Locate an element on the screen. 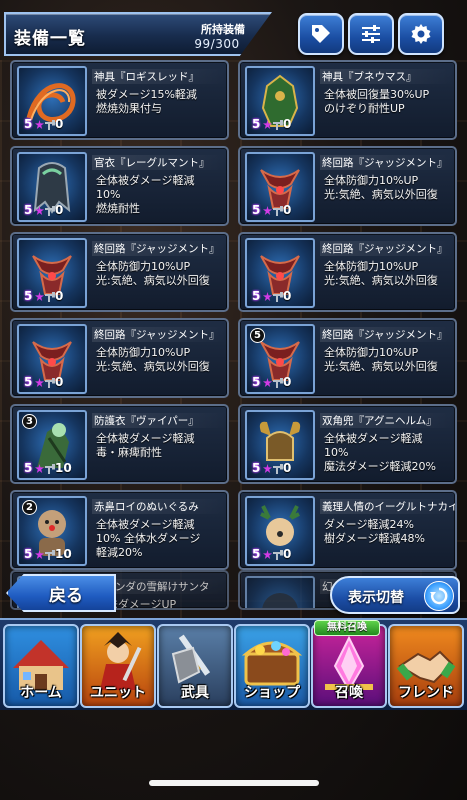 The image size is (467, 800). equipment-name: 神具『ロギスレッド』 is located at coordinates (159, 76).